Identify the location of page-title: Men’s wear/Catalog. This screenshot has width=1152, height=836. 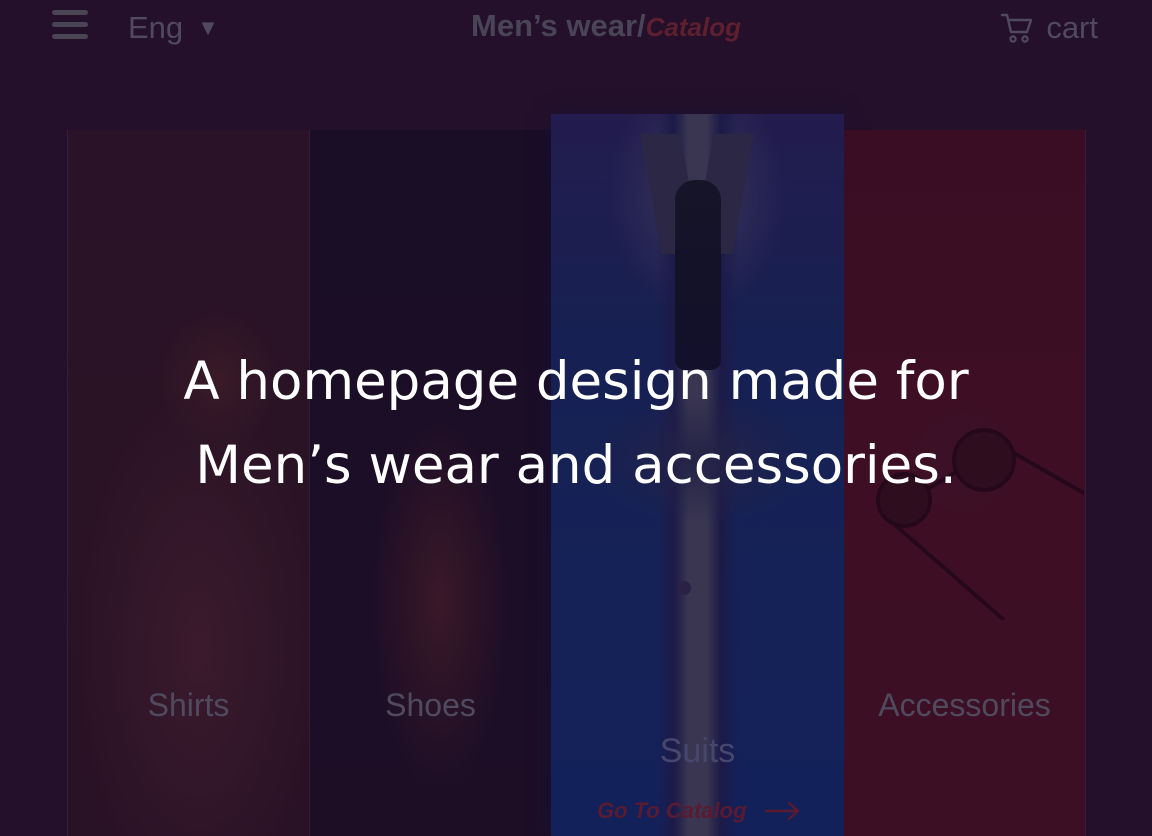
(576, 26).